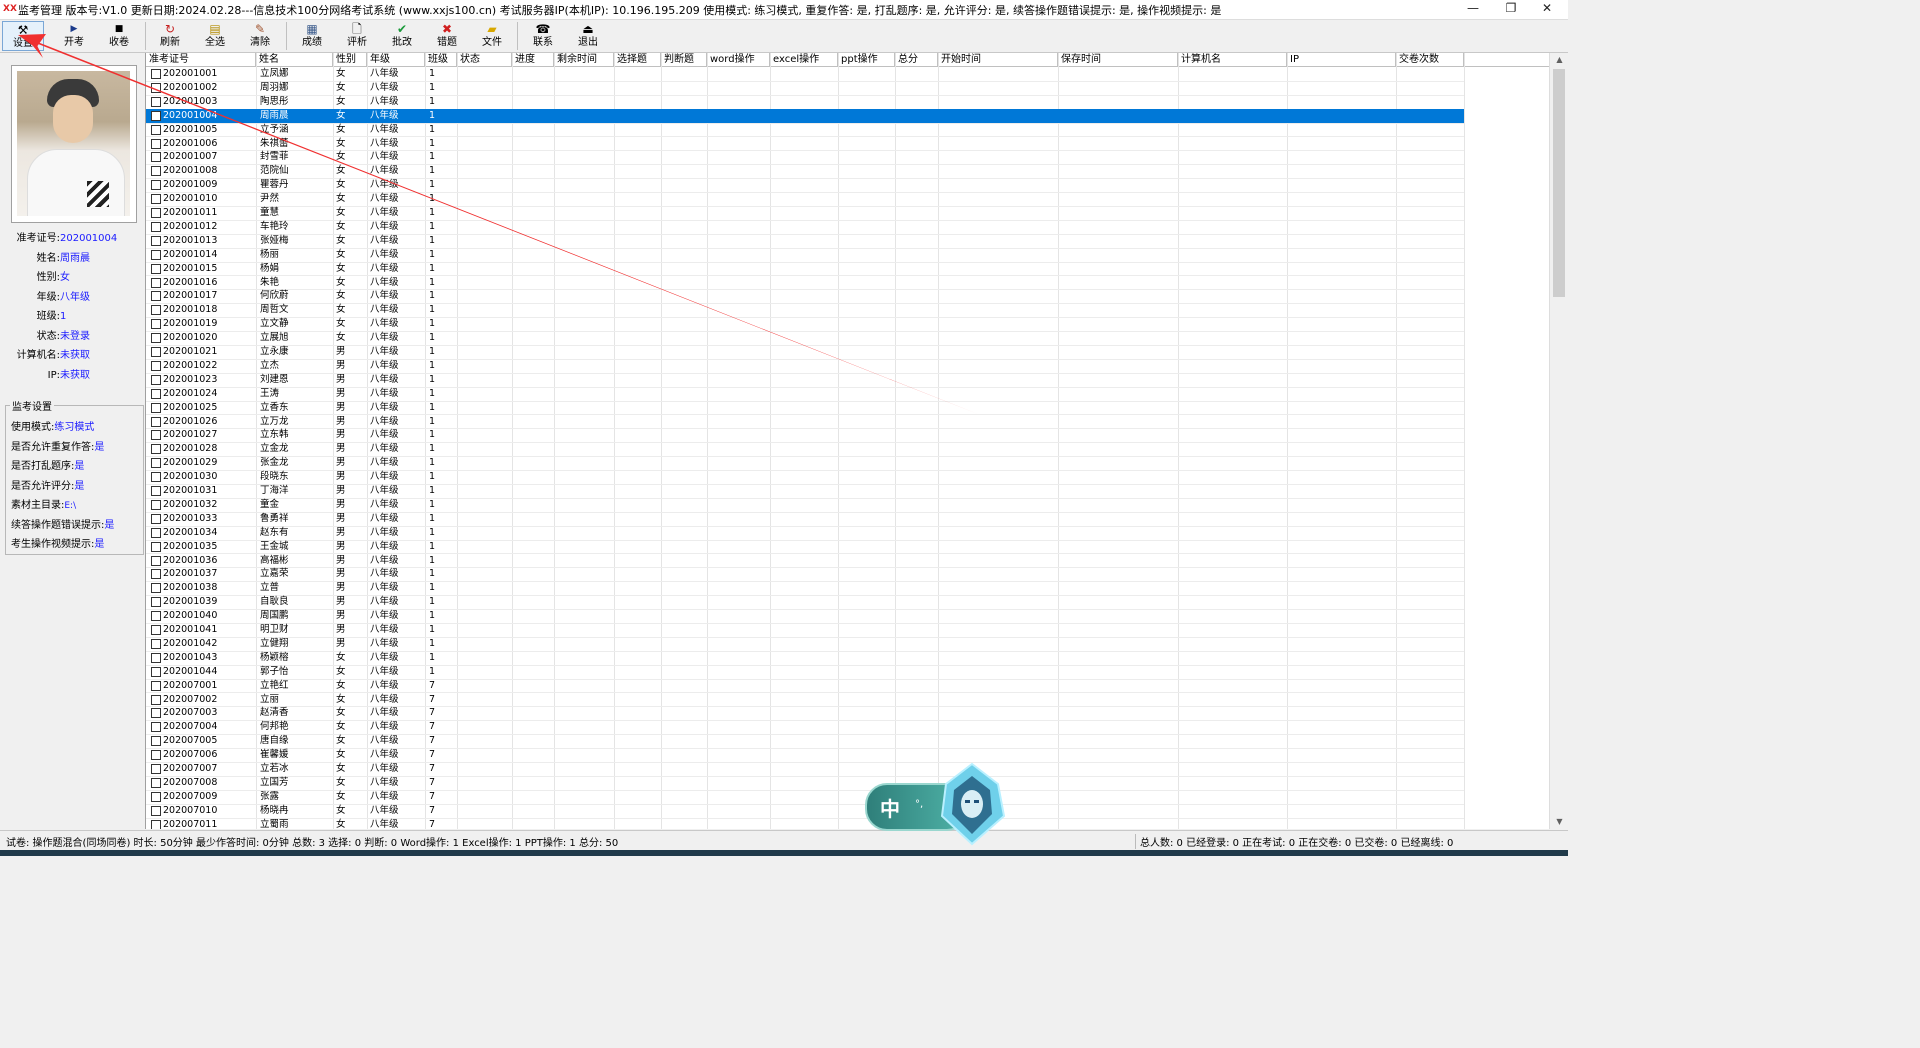 The height and width of the screenshot is (1048, 1920). I want to click on table-row: 202007011 立蜀雨 女 八年级 7, so click(805, 823).